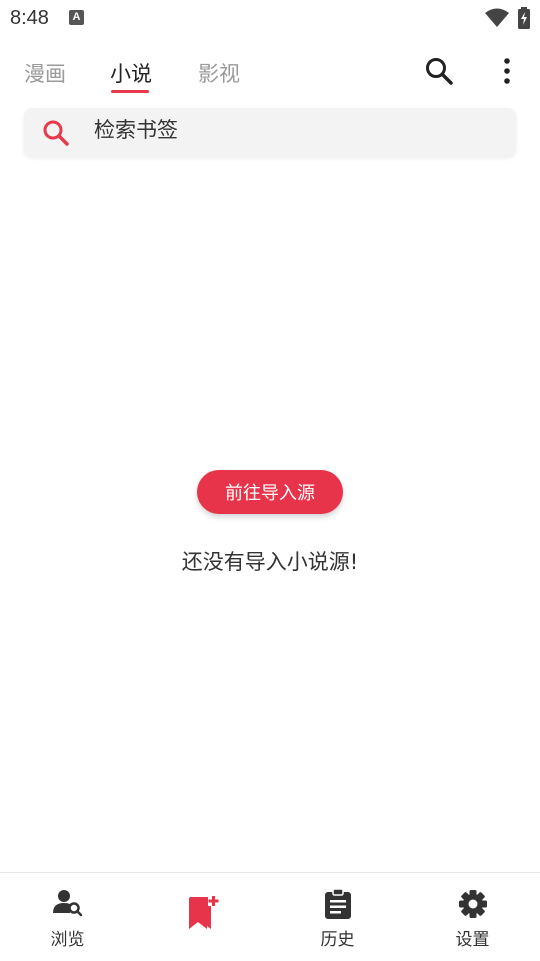 The image size is (540, 961). What do you see at coordinates (45, 73) in the screenshot?
I see `tab-manga: 漫画` at bounding box center [45, 73].